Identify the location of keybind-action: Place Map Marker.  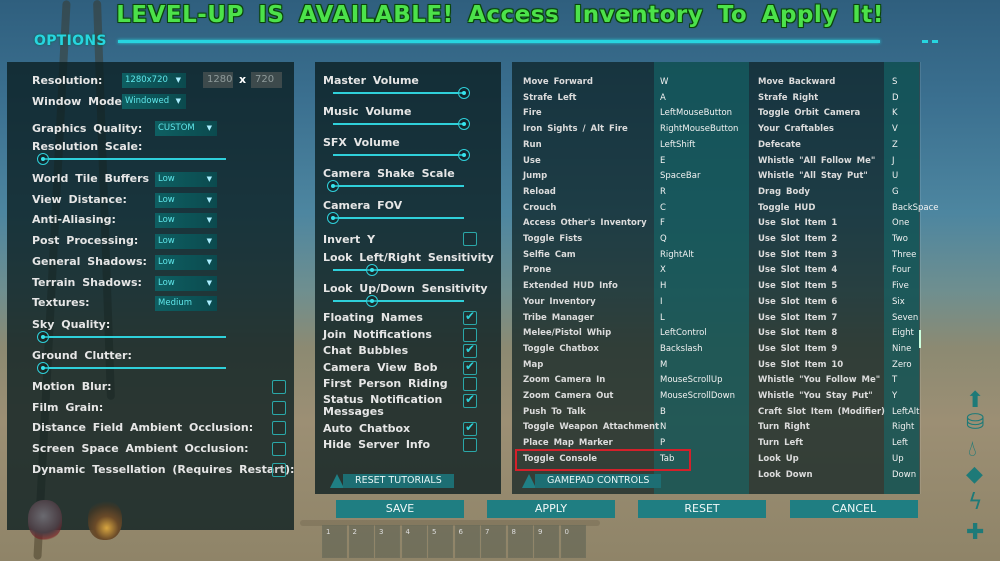
(568, 443).